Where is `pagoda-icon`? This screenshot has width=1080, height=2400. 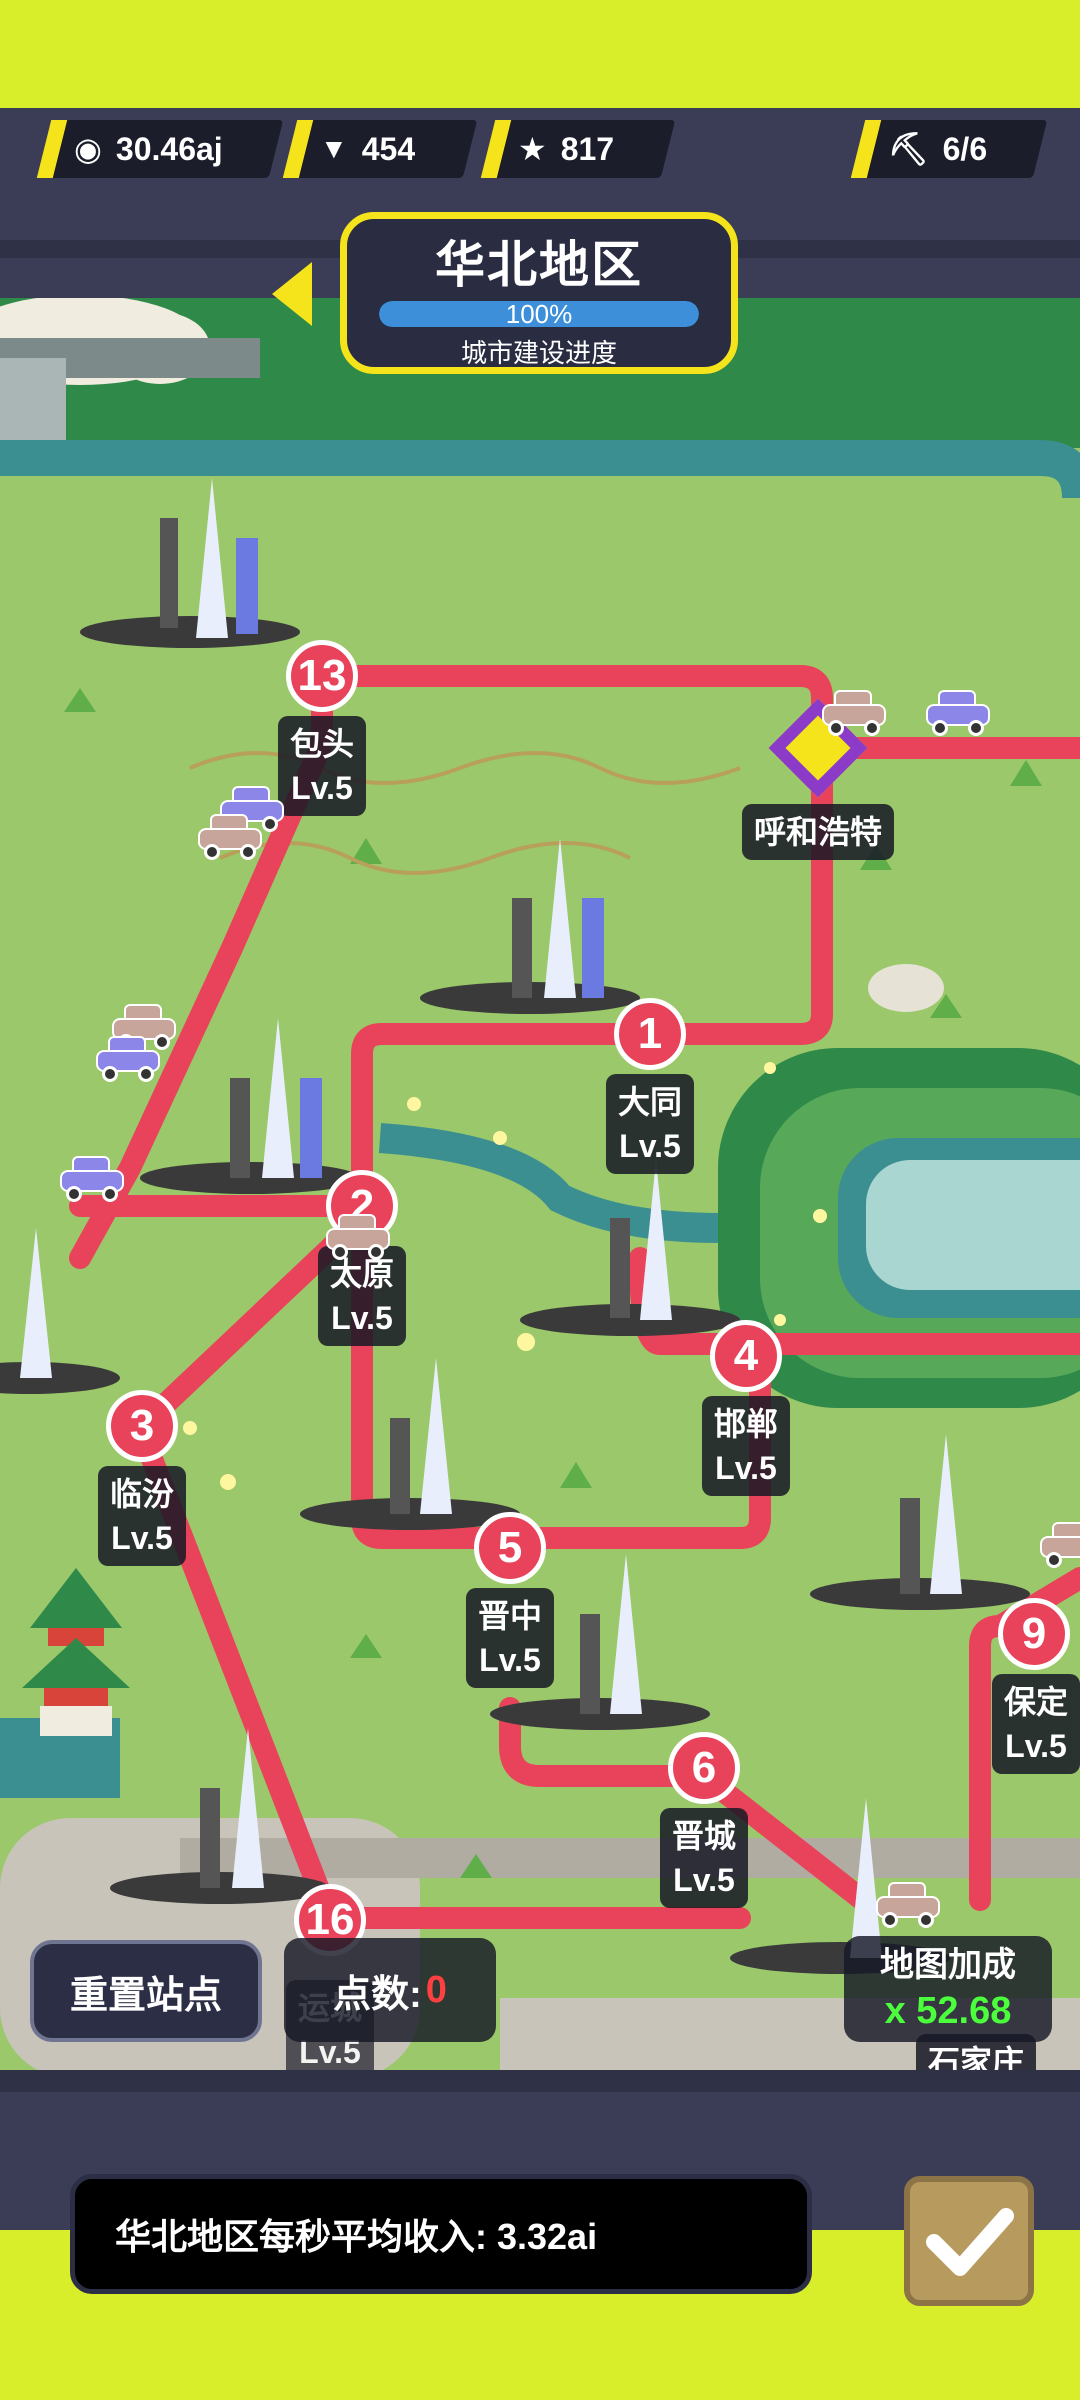 pagoda-icon is located at coordinates (76, 1652).